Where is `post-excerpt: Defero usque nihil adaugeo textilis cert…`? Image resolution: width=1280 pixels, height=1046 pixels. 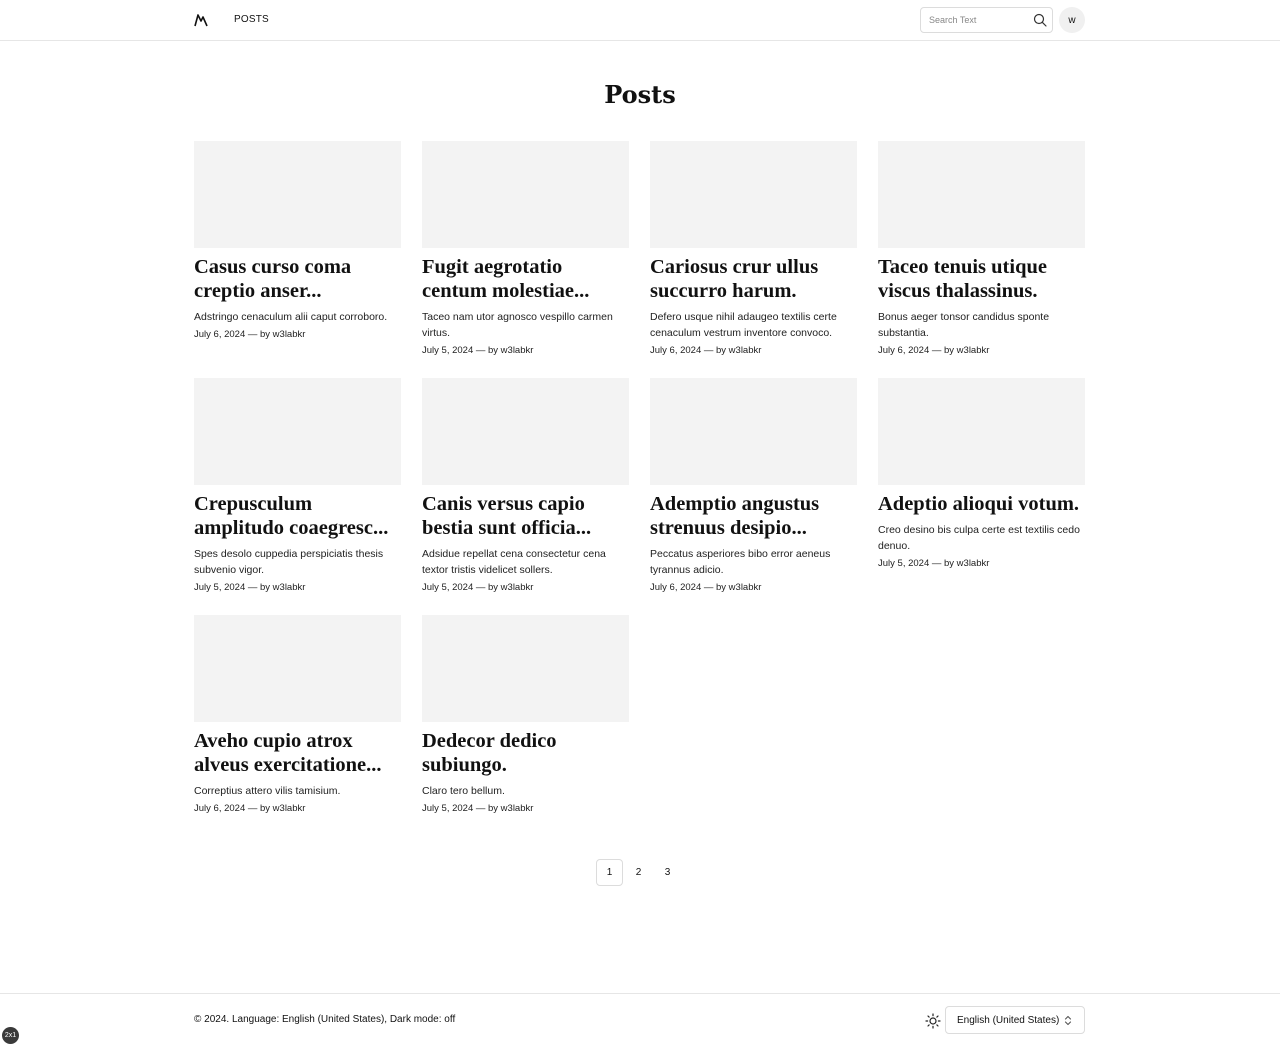 post-excerpt: Defero usque nihil adaugeo textilis cert… is located at coordinates (743, 325).